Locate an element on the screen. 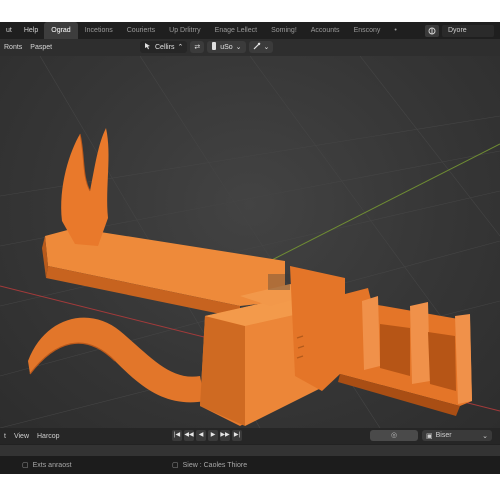 This screenshot has width=500, height=500. header-menu-ronts: Ronts is located at coordinates (13, 47).